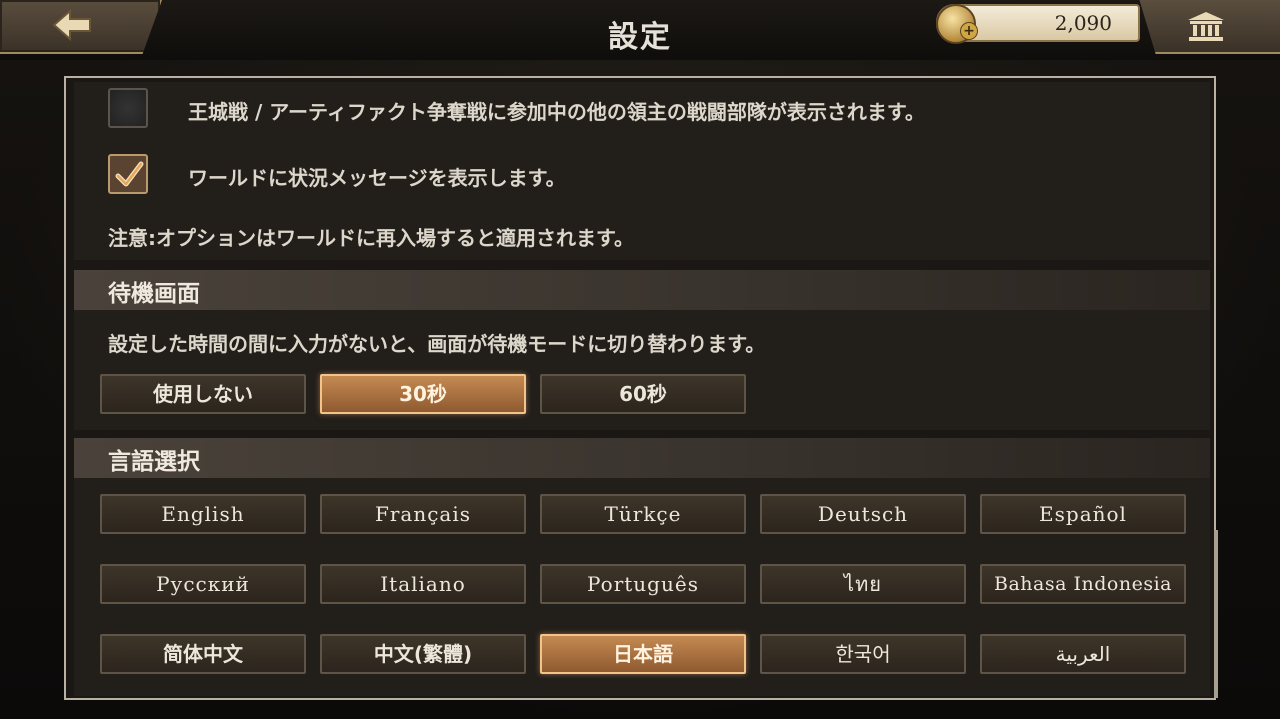  Describe the element at coordinates (1083, 654) in the screenshot. I see `lang-arabic: العربية` at that location.